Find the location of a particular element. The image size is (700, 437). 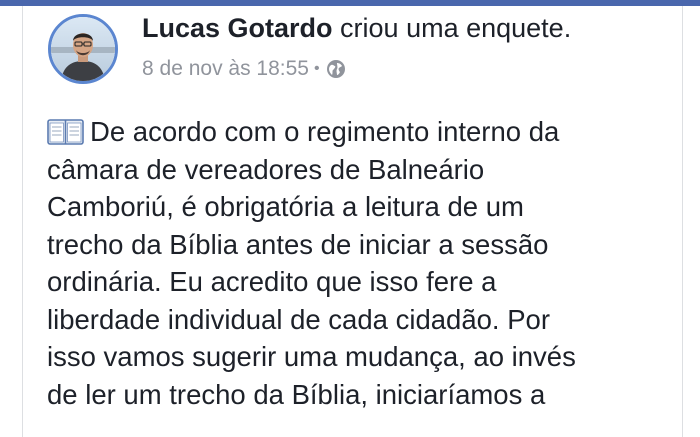

post-meta: 8 de nov às 18:55 • is located at coordinates (244, 69).